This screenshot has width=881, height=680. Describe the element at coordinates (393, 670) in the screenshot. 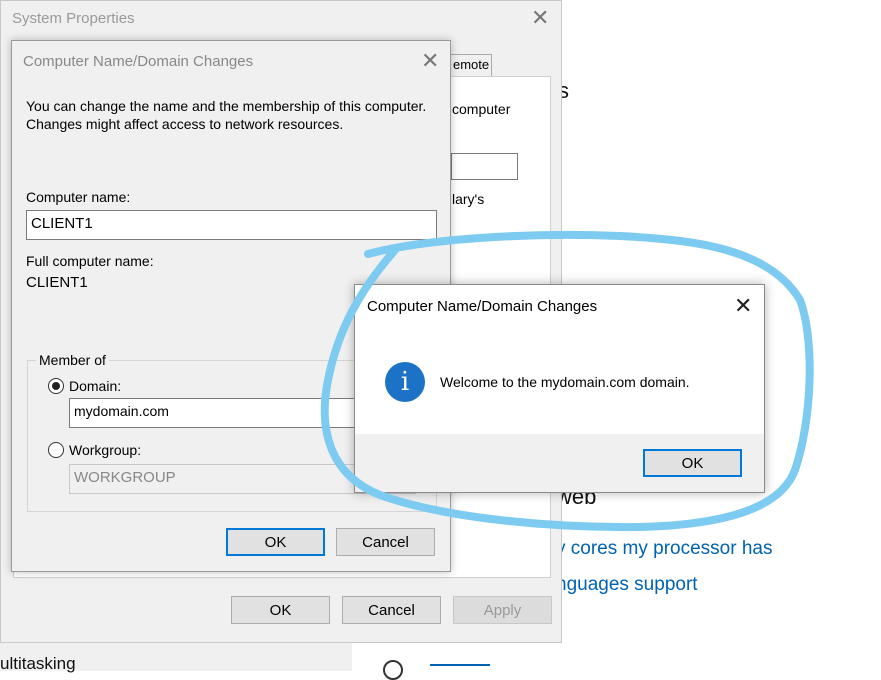

I see `get-help-icon` at that location.